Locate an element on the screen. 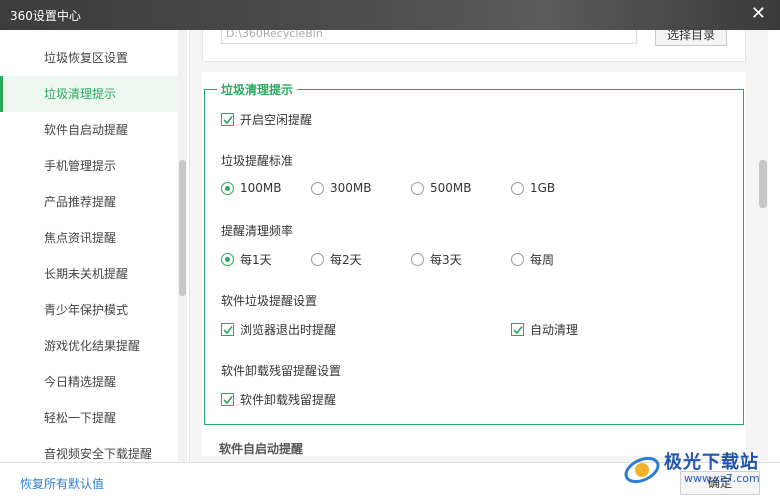 Image resolution: width=780 pixels, height=500 pixels. sidebar-item-av-download: 音视频安全下载提醒 is located at coordinates (89, 449).